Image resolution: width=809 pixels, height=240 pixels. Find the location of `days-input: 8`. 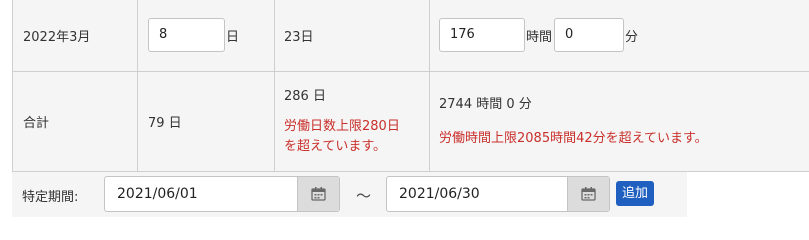

days-input: 8 is located at coordinates (186, 35).